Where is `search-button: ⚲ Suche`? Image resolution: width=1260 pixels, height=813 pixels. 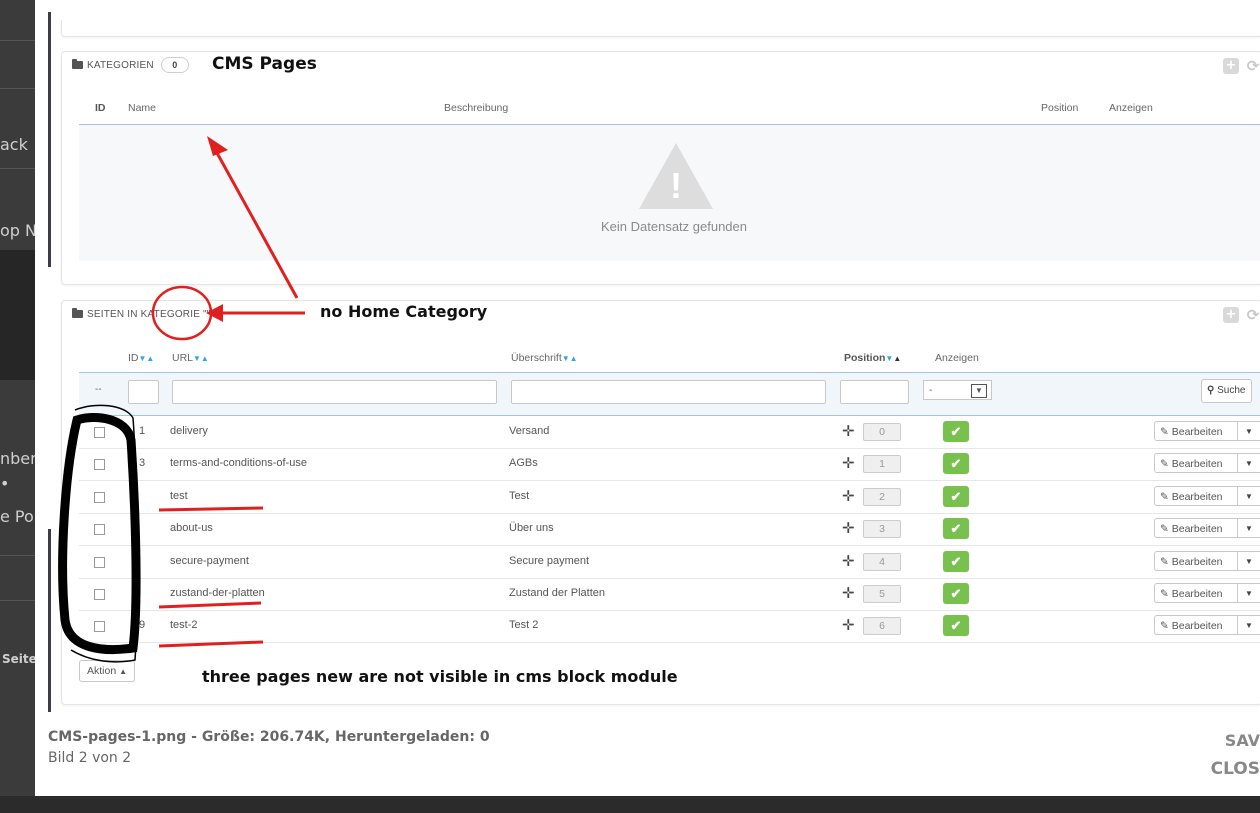 search-button: ⚲ Suche is located at coordinates (1227, 391).